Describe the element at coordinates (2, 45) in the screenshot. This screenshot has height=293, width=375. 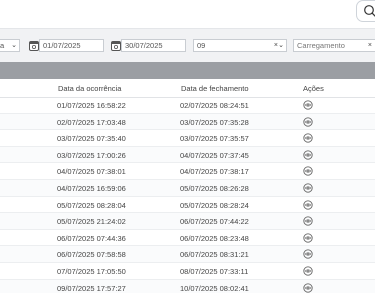
I see `status-select-value: a` at that location.